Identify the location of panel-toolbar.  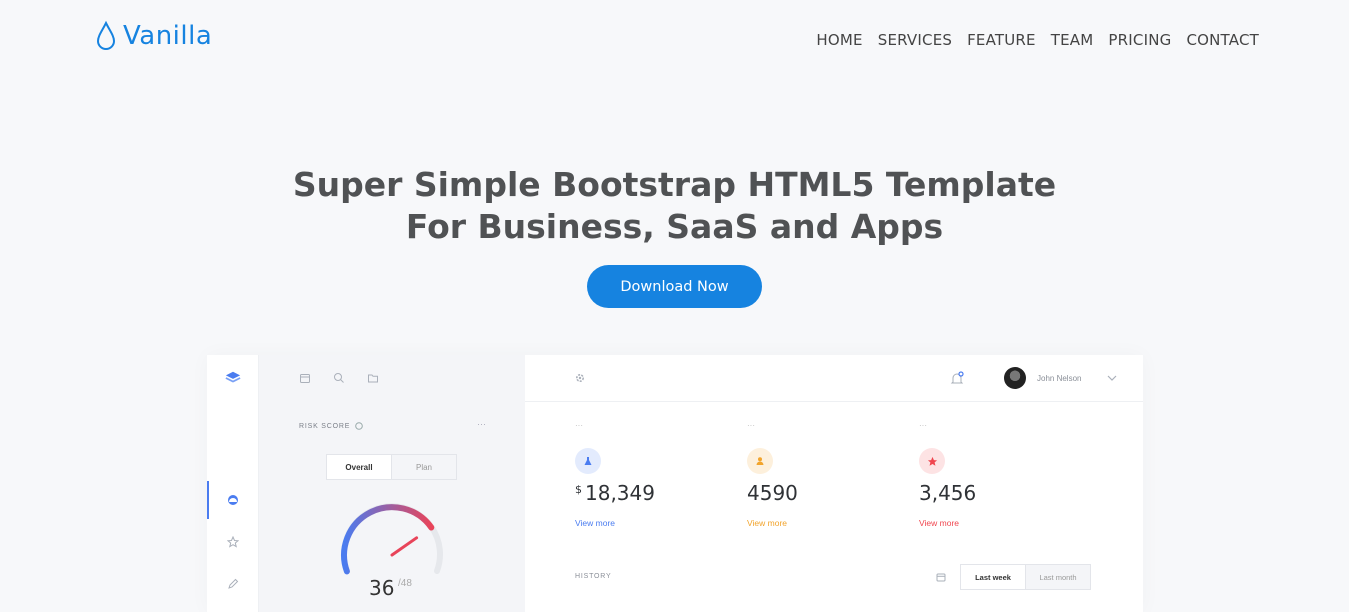
(340, 379).